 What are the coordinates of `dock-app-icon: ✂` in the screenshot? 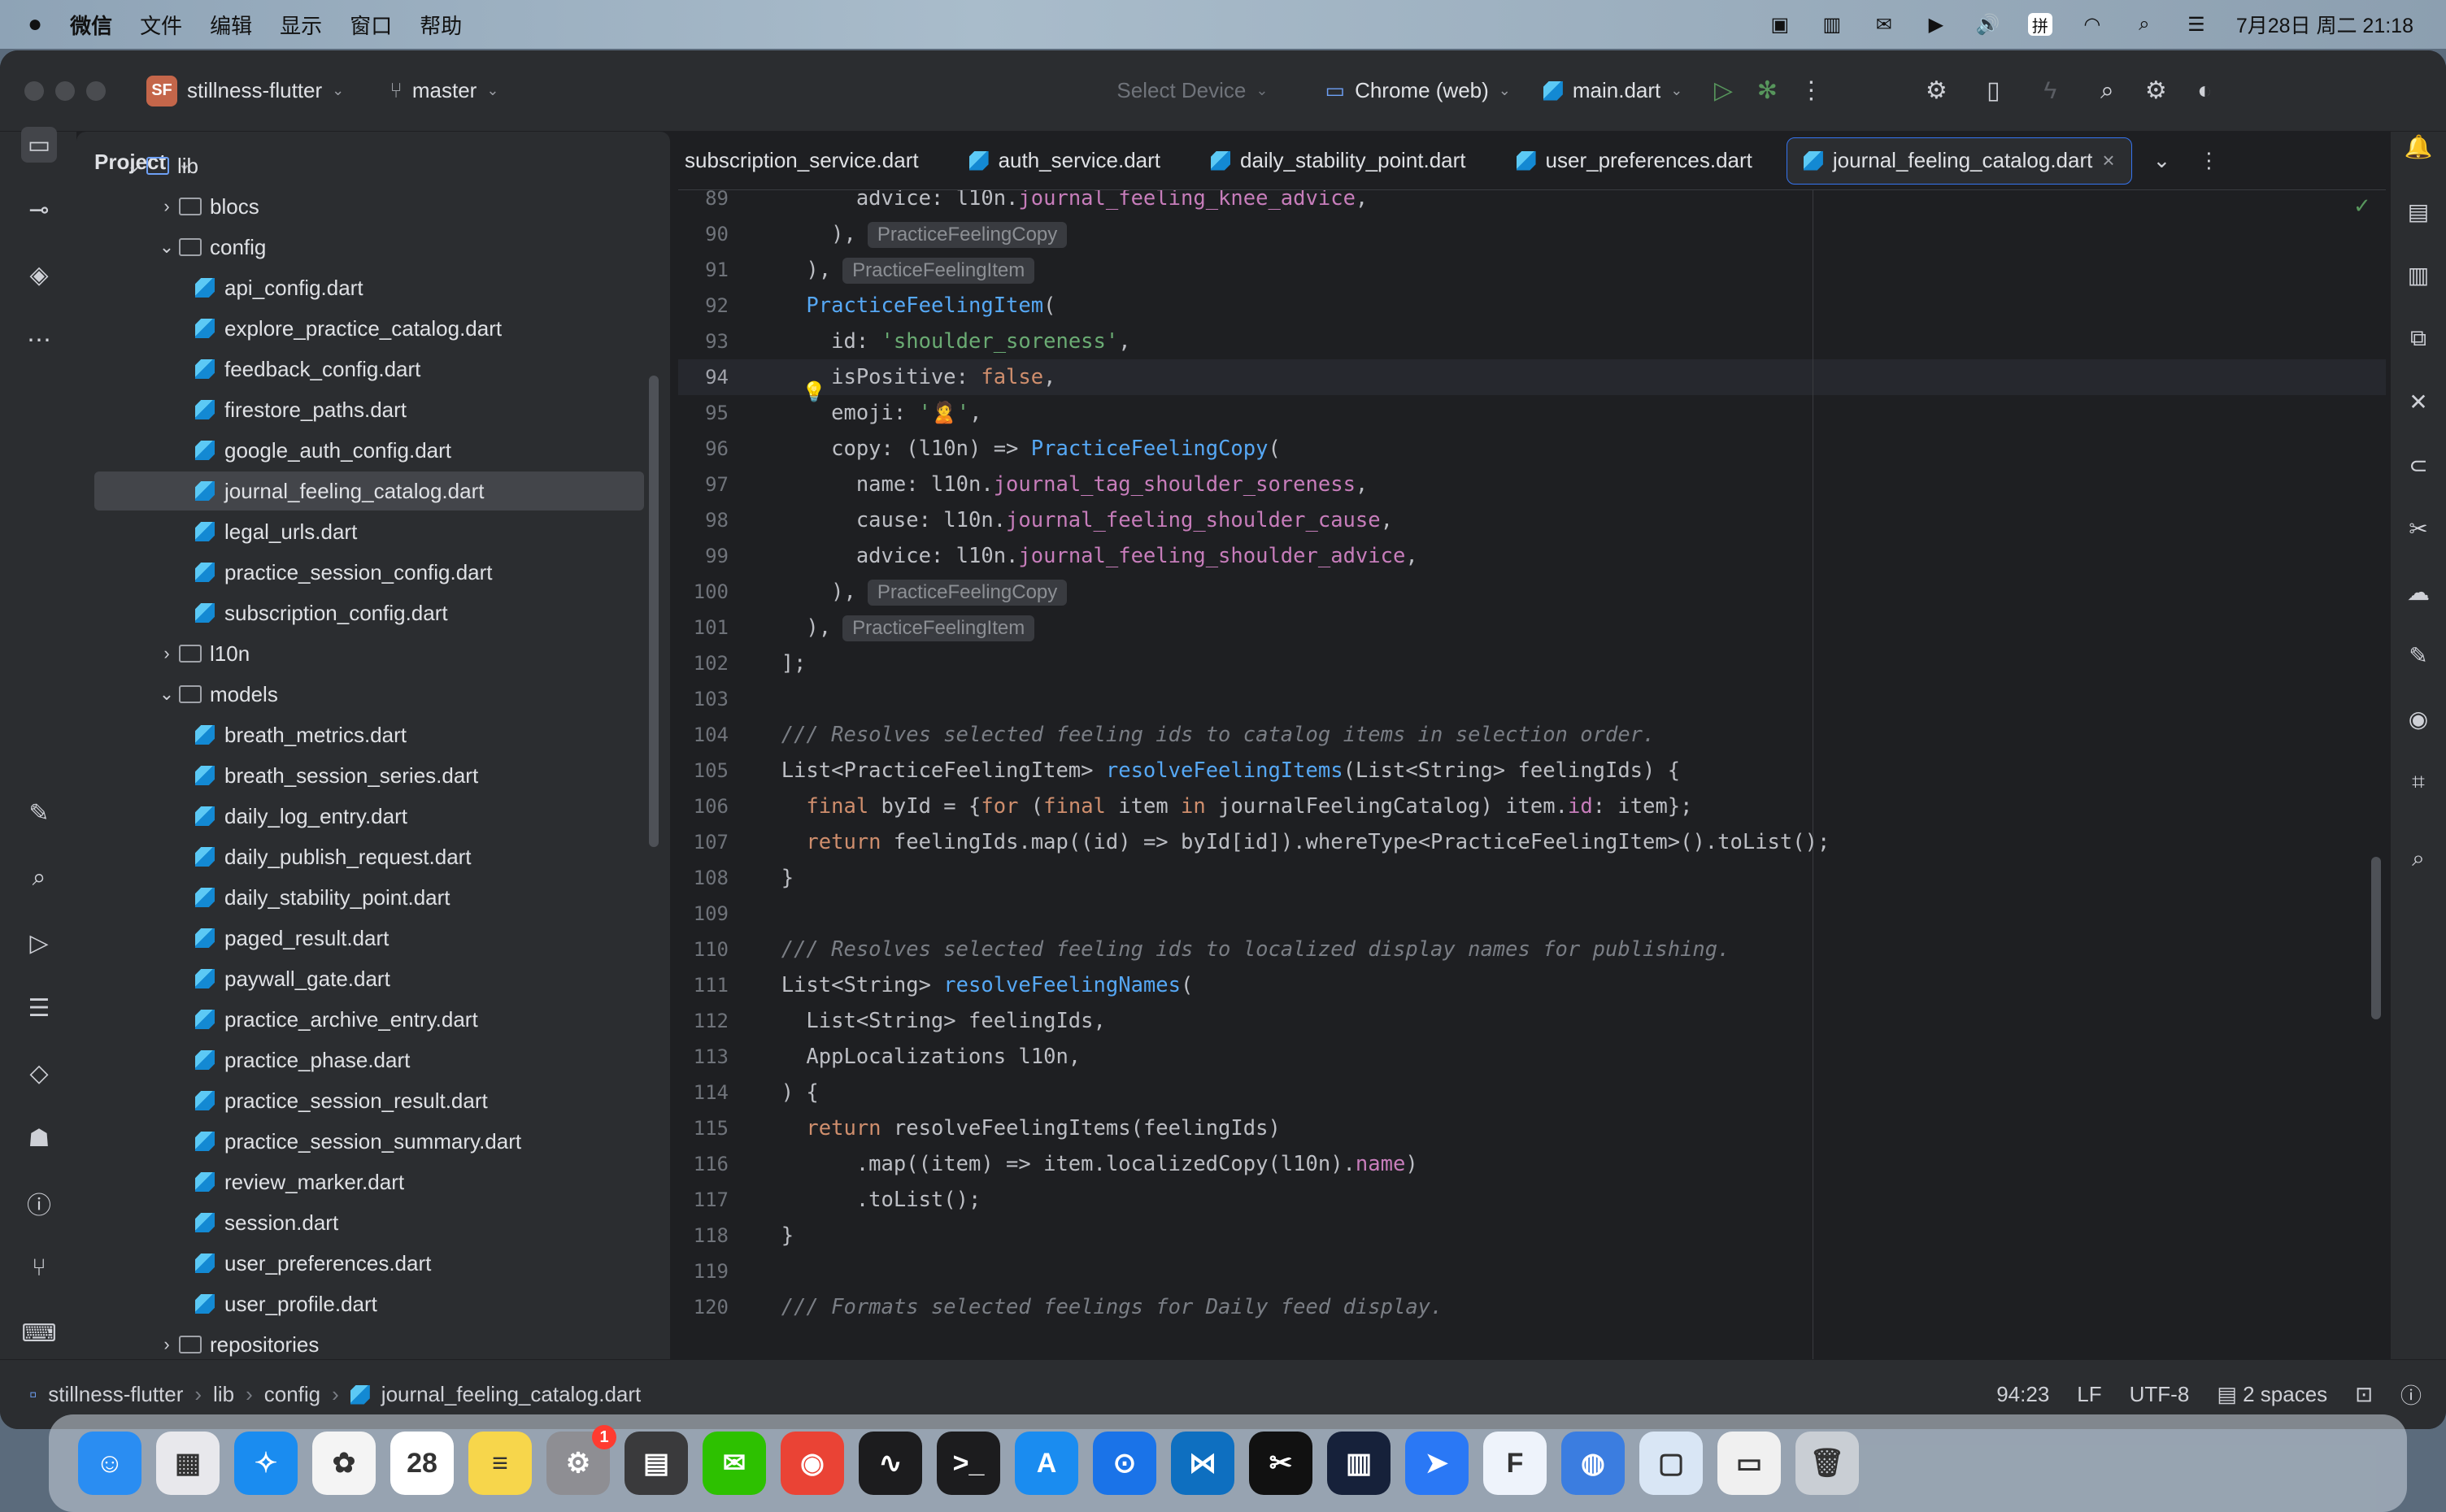 It's located at (1280, 1463).